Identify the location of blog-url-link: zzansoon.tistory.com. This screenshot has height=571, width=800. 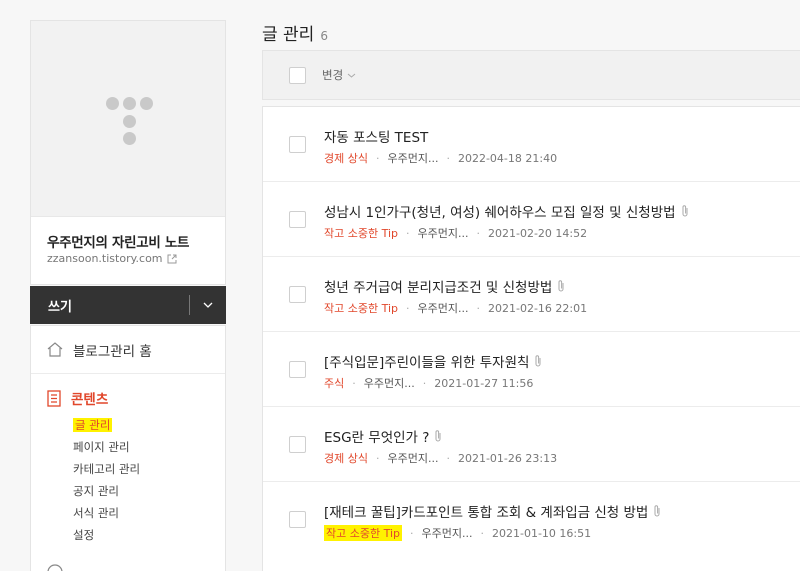
(112, 258).